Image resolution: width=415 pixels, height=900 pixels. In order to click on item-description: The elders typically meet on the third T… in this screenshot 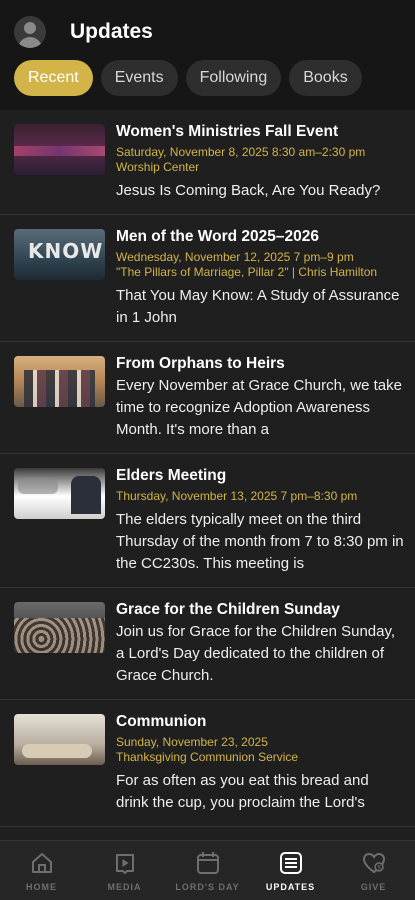, I will do `click(260, 541)`.